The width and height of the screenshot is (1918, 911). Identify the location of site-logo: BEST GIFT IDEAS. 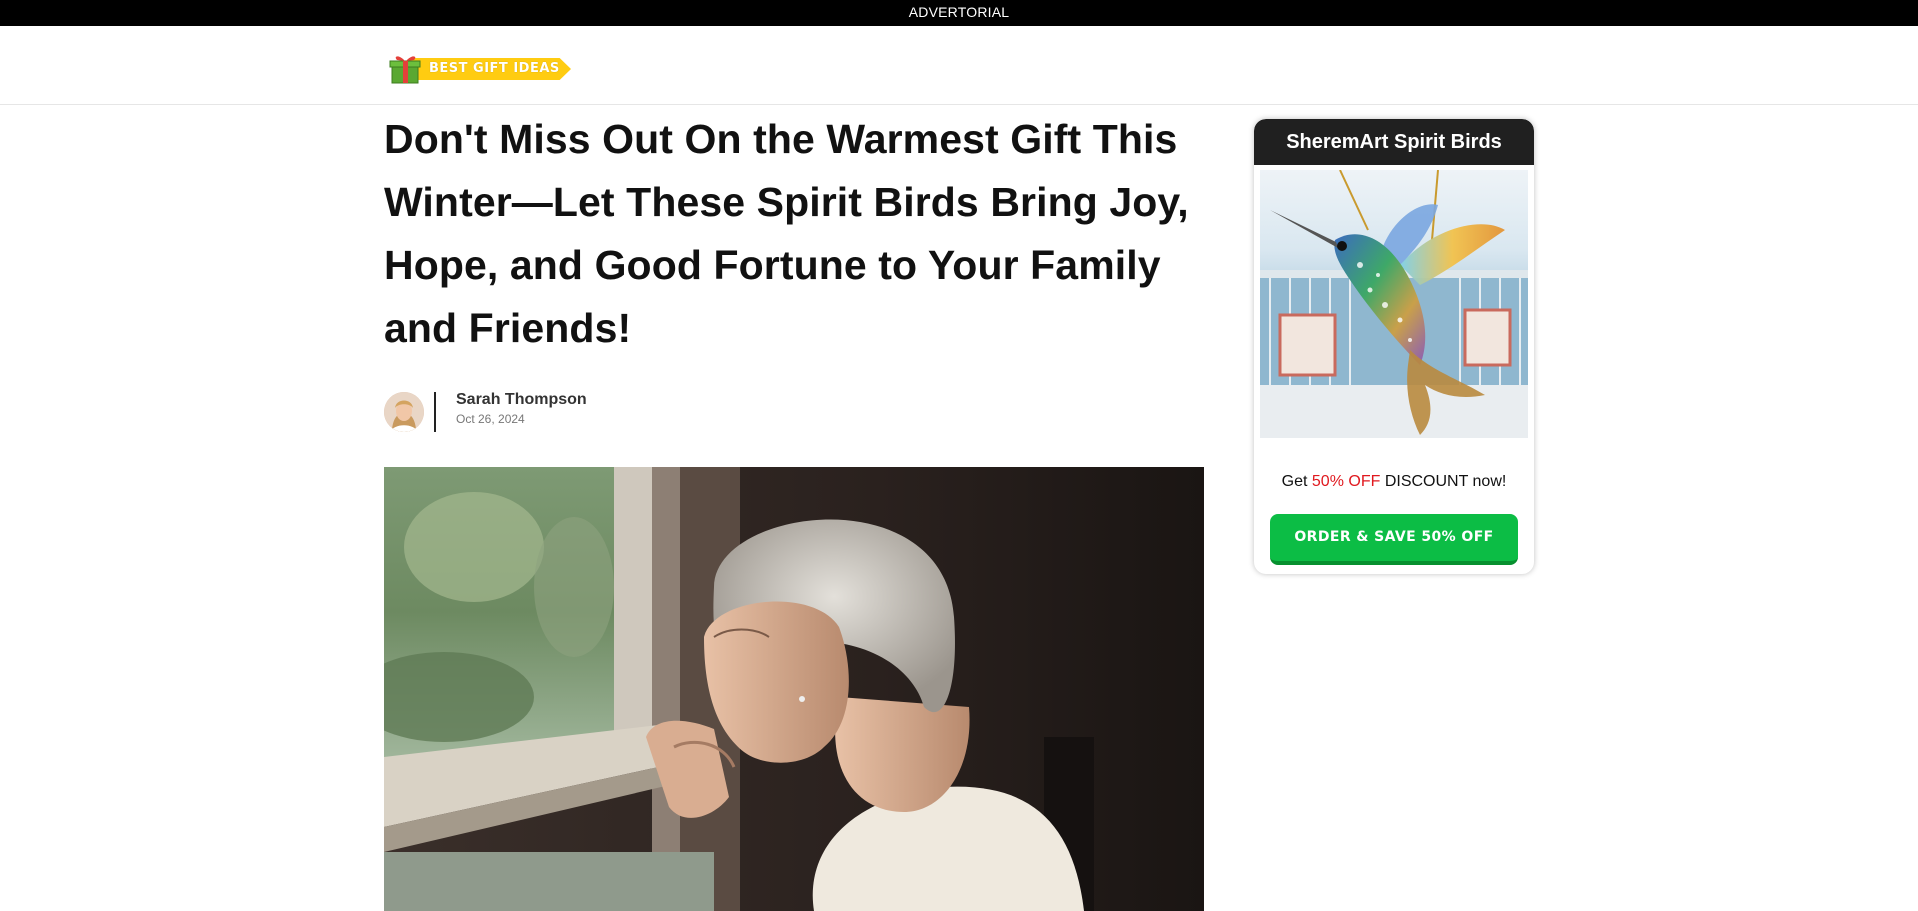
(480, 69).